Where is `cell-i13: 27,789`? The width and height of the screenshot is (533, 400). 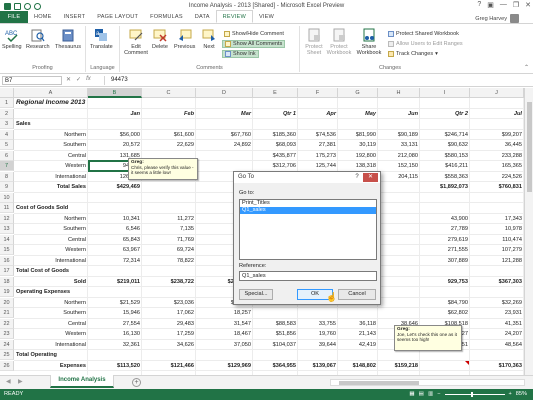 cell-i13: 27,789 is located at coordinates (445, 229).